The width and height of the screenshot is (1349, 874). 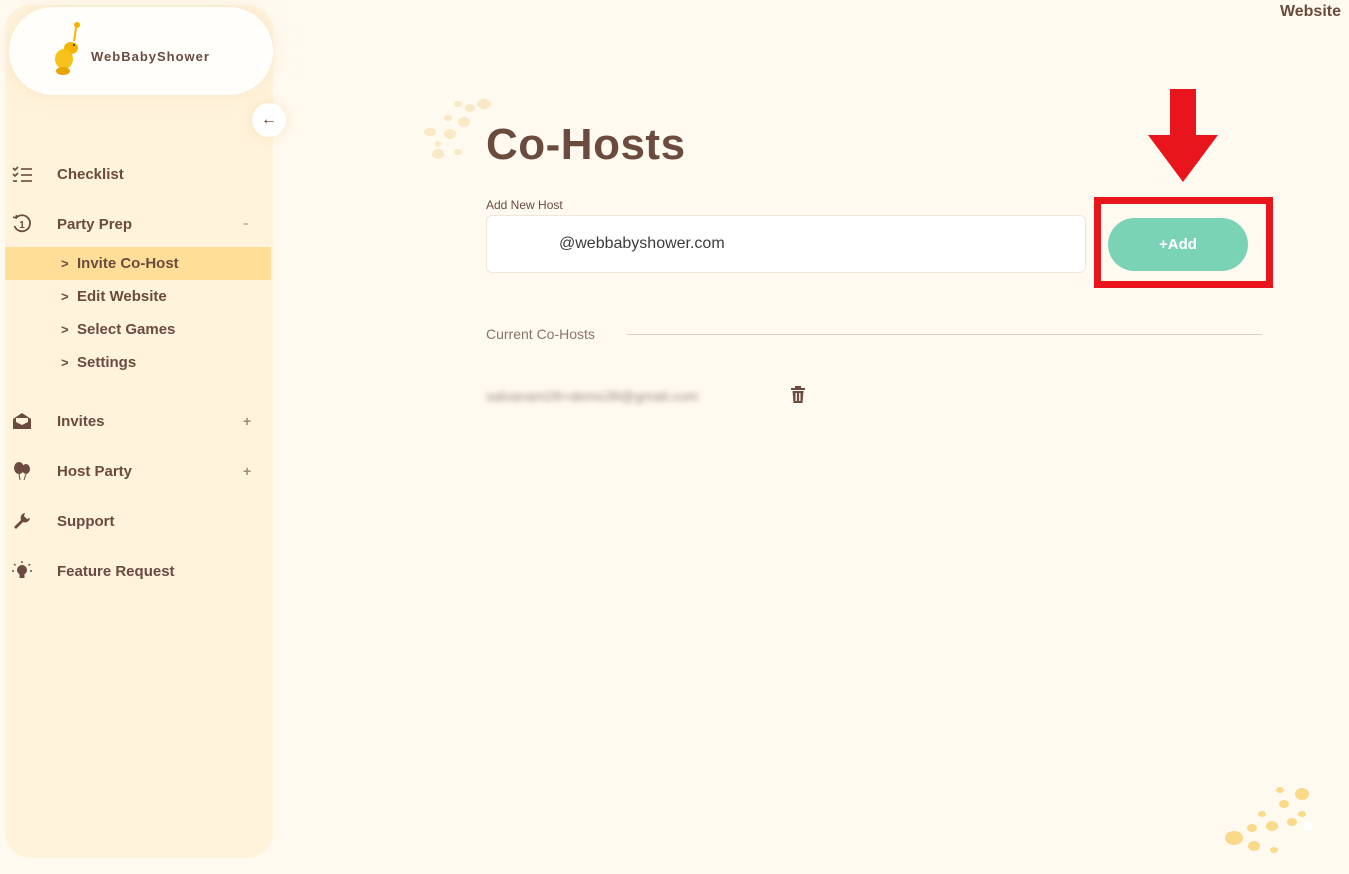 What do you see at coordinates (22, 571) in the screenshot?
I see `lightbulb-icon` at bounding box center [22, 571].